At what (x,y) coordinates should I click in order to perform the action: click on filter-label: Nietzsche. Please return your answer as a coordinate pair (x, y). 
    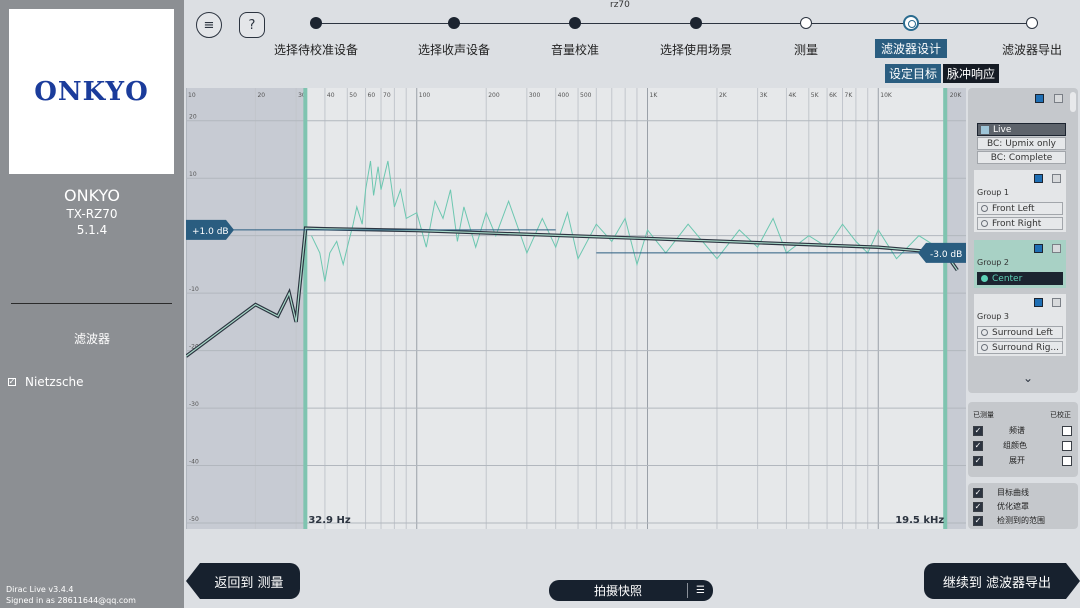
    Looking at the image, I should click on (54, 382).